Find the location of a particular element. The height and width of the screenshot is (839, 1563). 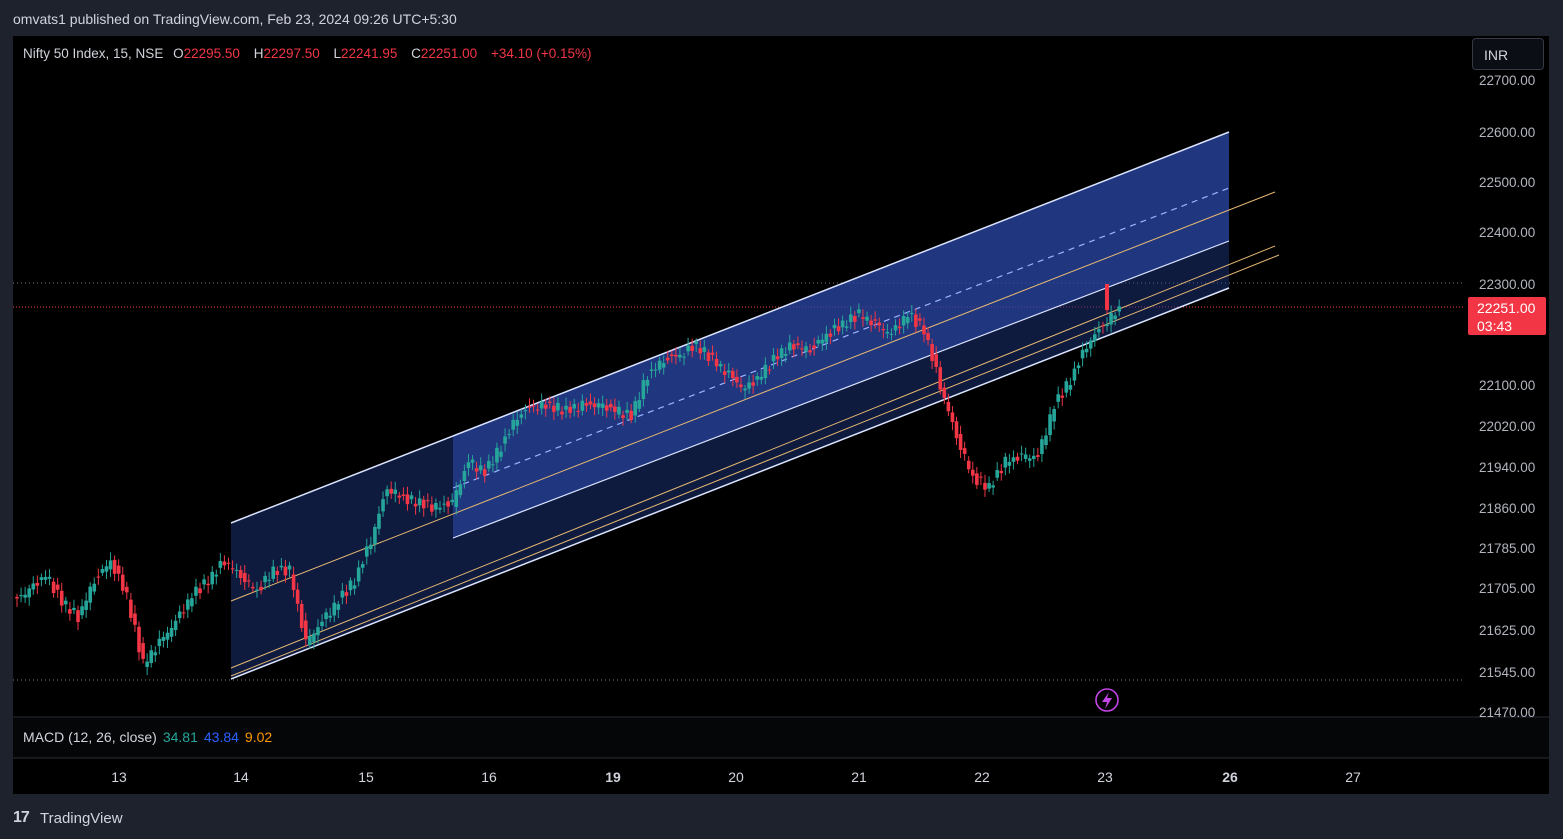

time-tick-label: 21 is located at coordinates (859, 777).